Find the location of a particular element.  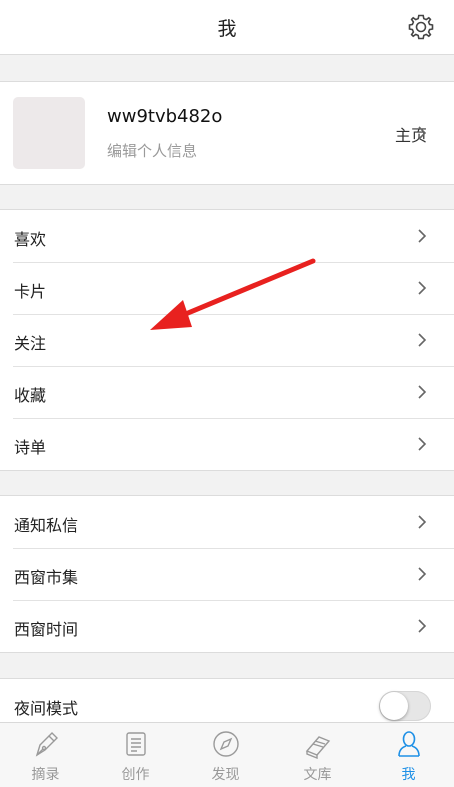

person-icon is located at coordinates (409, 744).